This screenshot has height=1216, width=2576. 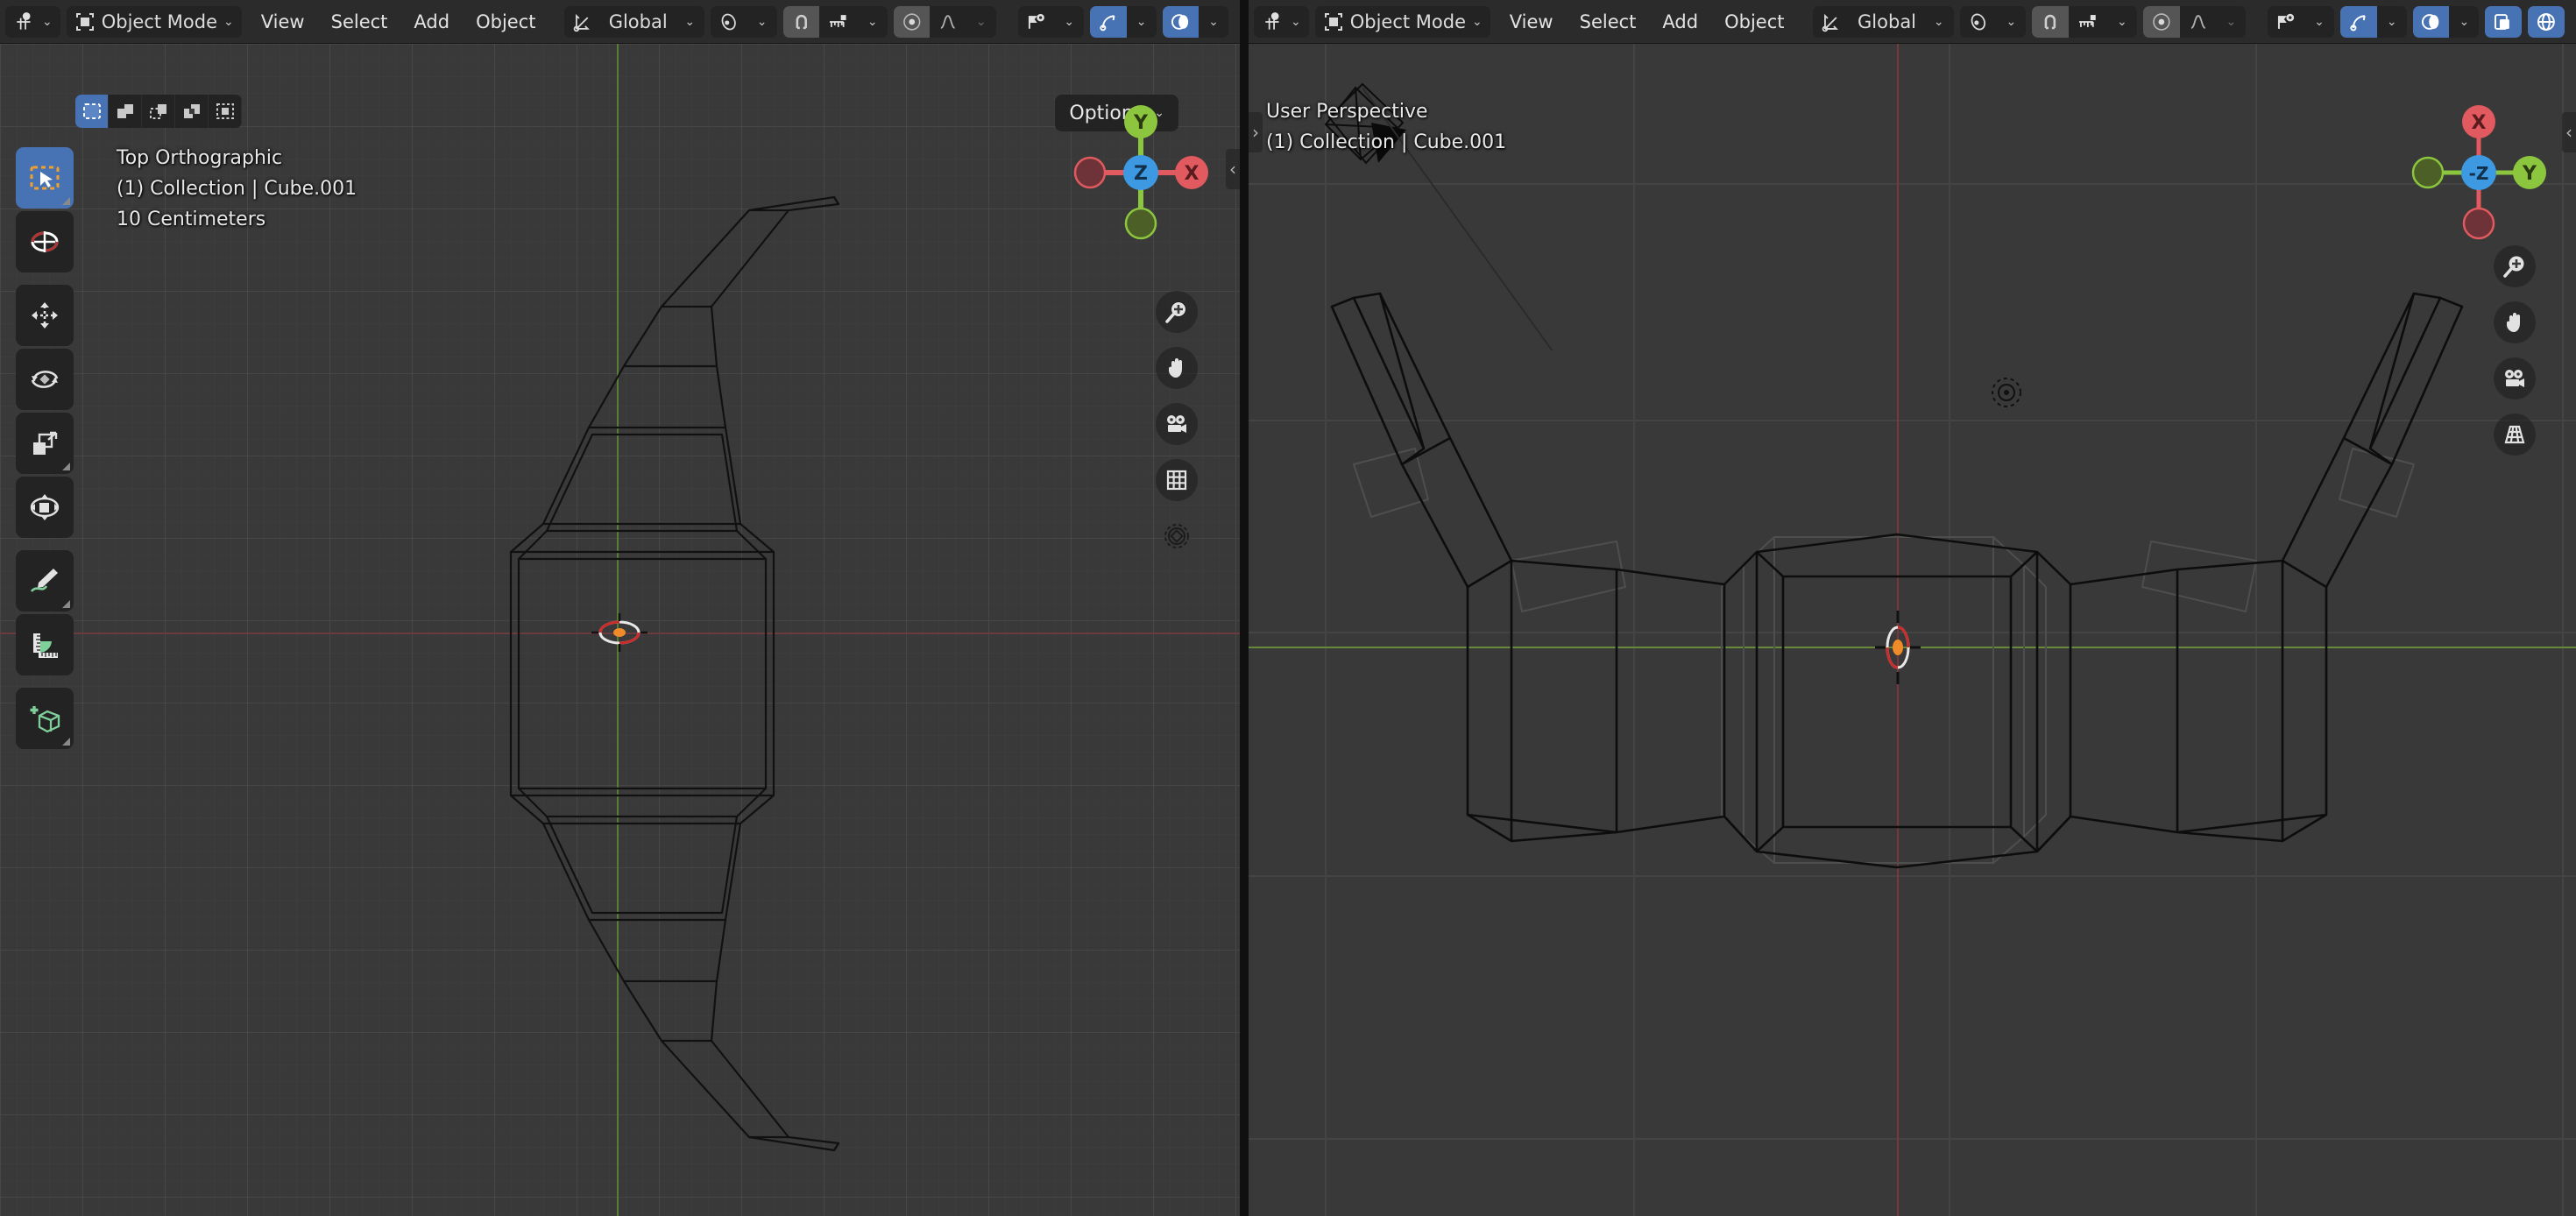 What do you see at coordinates (1333, 22) in the screenshot?
I see `object-mode-icon` at bounding box center [1333, 22].